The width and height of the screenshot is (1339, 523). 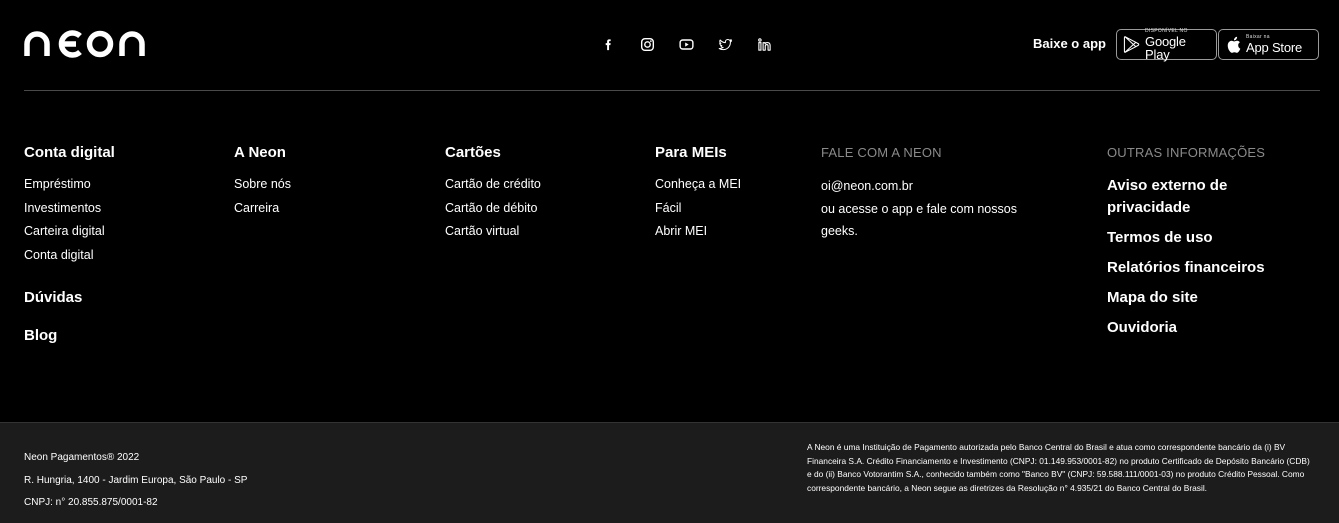 I want to click on column-title: Para MEIs, so click(x=691, y=152).